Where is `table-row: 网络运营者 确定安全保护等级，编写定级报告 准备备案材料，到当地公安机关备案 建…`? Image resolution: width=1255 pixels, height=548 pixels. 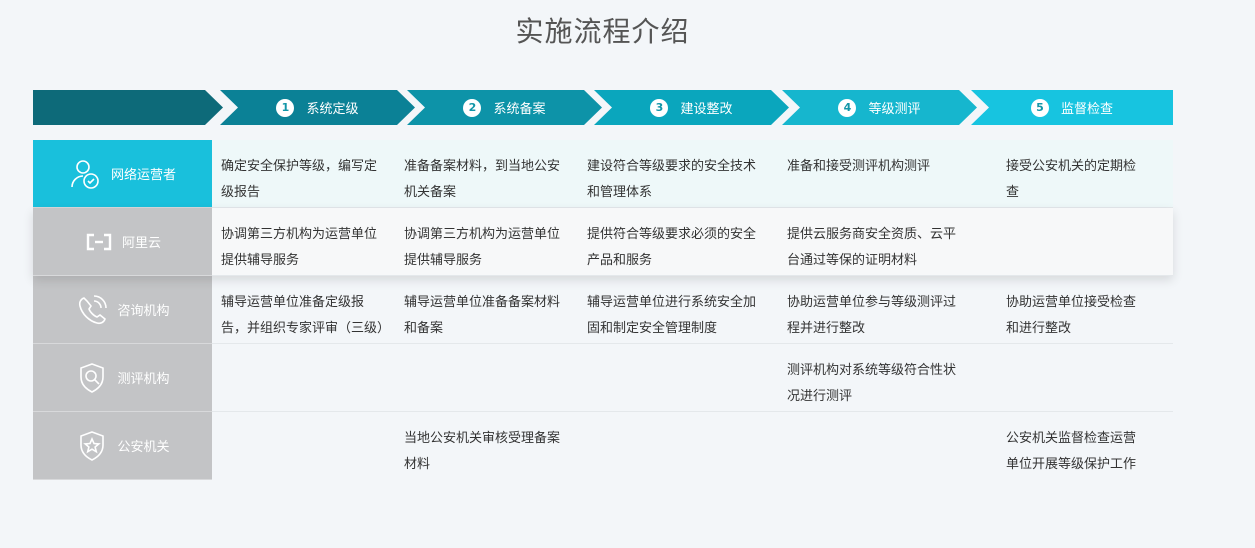 table-row: 网络运营者 确定安全保护等级，编写定级报告 准备备案材料，到当地公安机关备案 建… is located at coordinates (603, 174).